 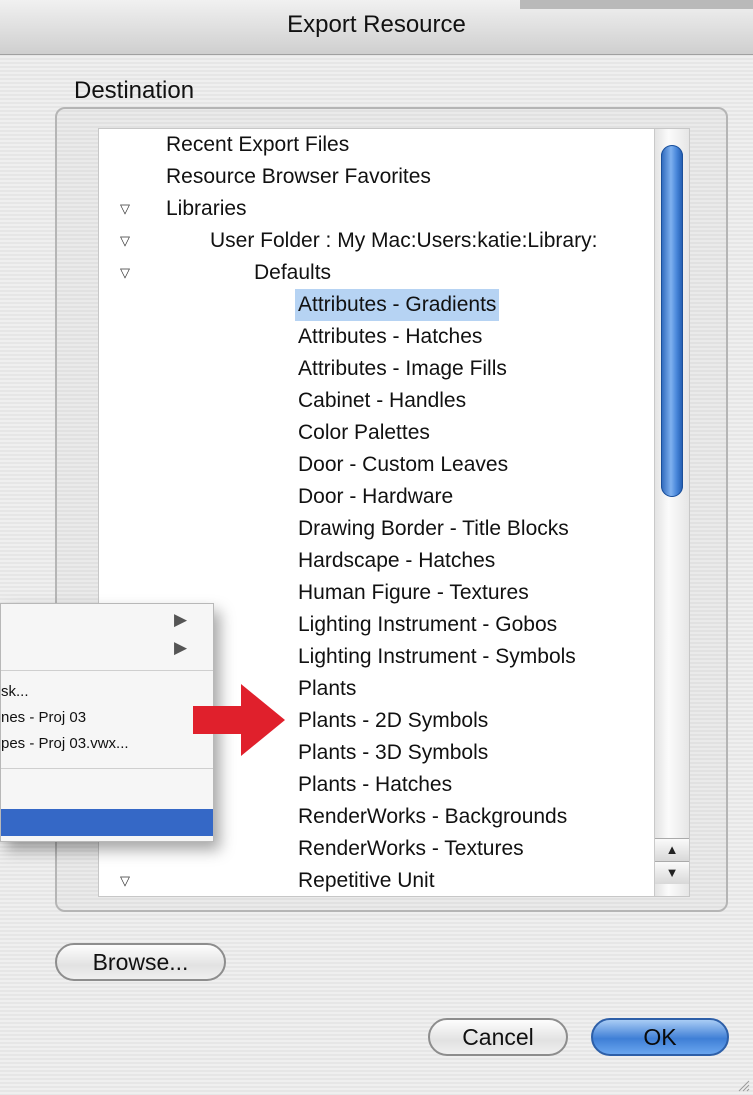 I want to click on tree-row: ▽ Repetitive Unit, so click(x=379, y=880).